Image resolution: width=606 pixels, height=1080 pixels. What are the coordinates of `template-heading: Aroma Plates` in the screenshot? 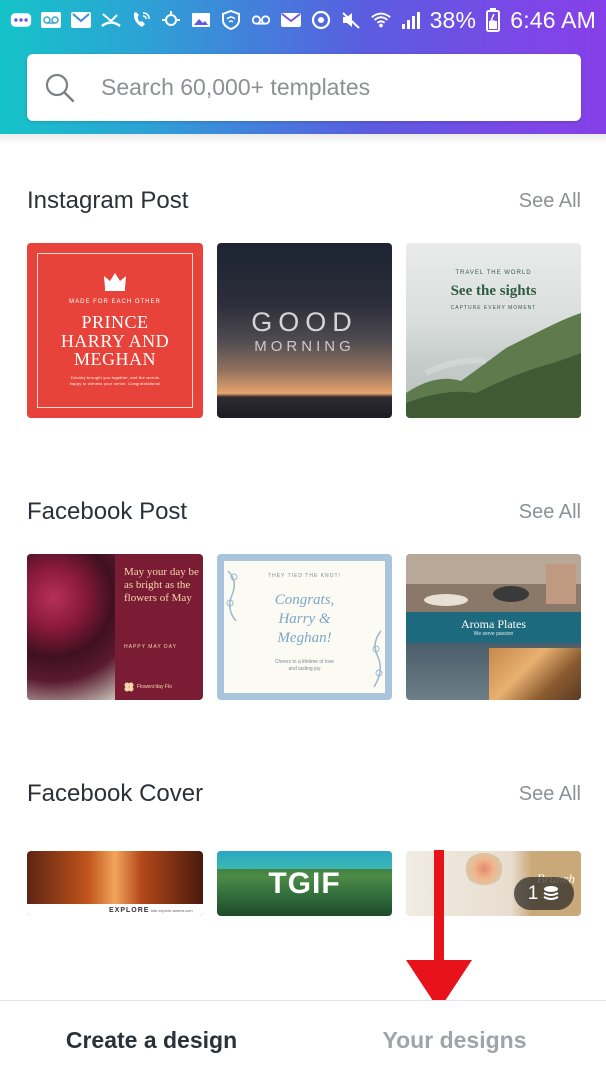 It's located at (493, 624).